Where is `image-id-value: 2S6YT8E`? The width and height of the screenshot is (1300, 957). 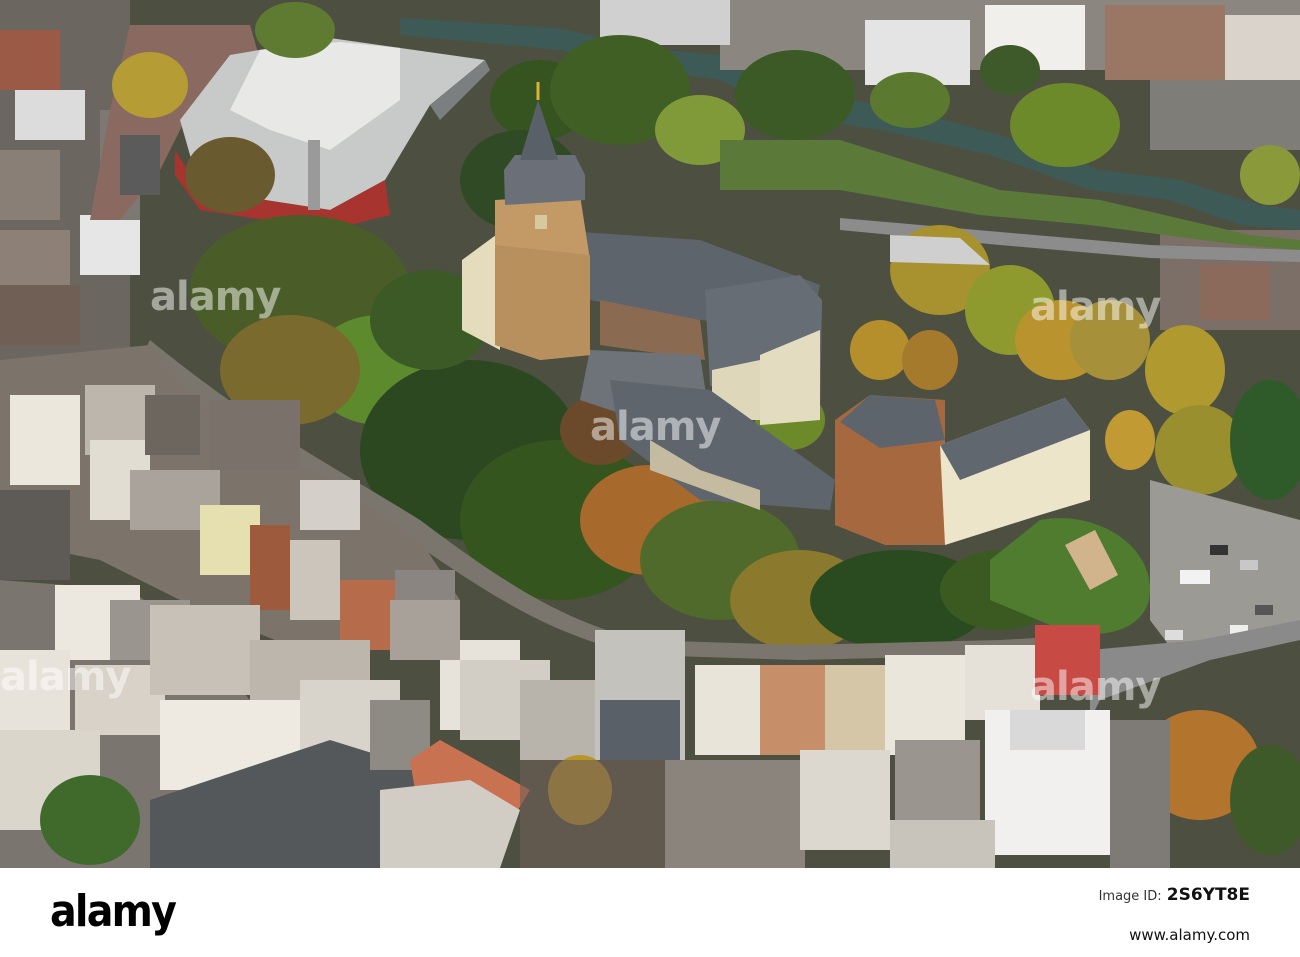
image-id-value: 2S6YT8E is located at coordinates (1208, 895).